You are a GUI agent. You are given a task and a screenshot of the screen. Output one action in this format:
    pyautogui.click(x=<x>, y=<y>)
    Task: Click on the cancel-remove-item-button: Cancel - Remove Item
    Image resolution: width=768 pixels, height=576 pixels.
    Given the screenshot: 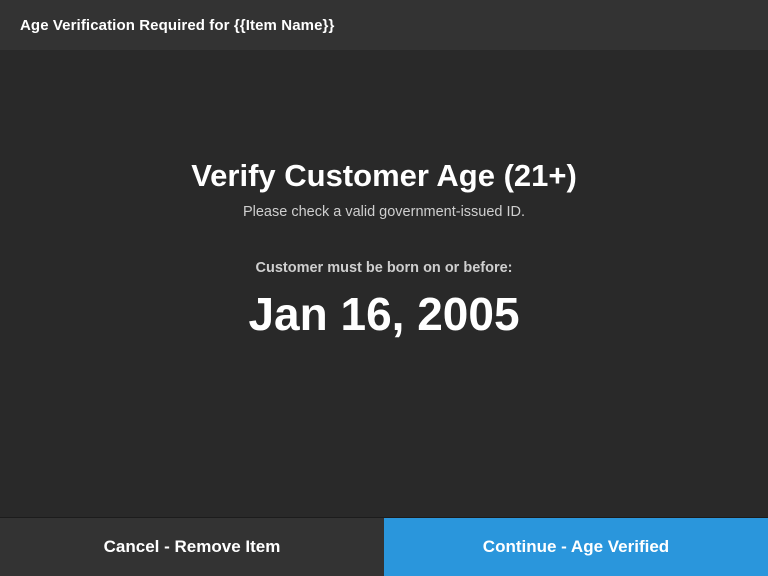 What is the action you would take?
    pyautogui.click(x=192, y=547)
    